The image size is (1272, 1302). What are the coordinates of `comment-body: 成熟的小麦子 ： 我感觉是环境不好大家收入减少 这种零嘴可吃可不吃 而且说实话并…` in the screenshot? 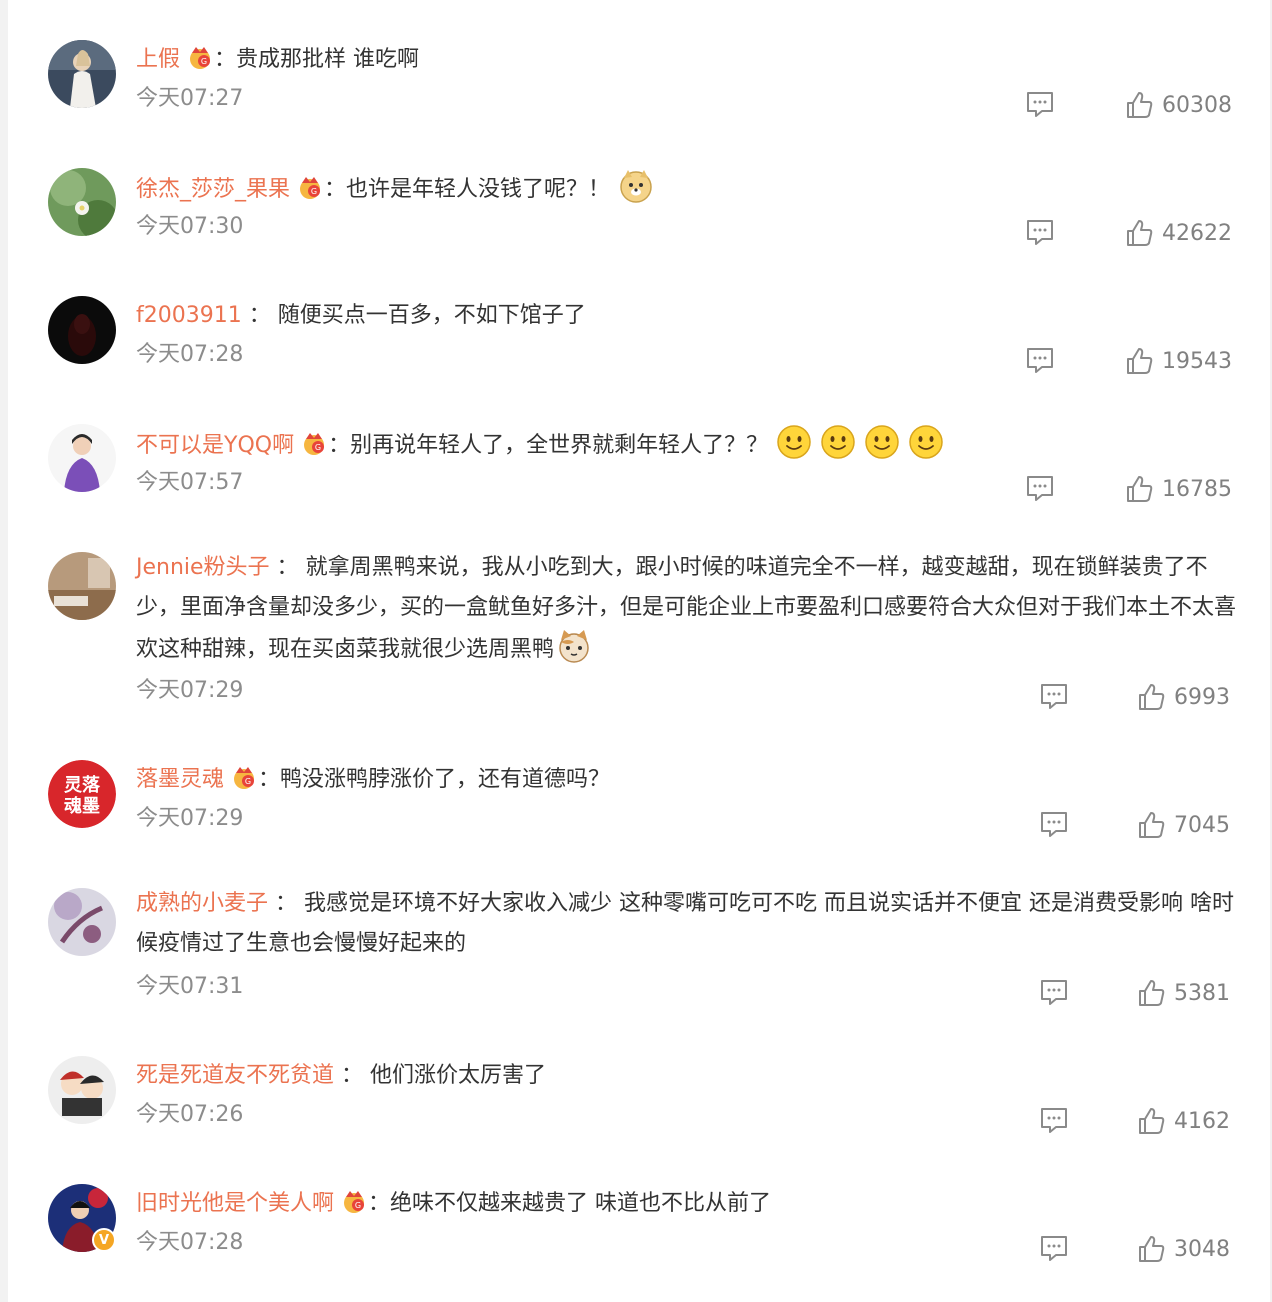 It's located at (692, 924).